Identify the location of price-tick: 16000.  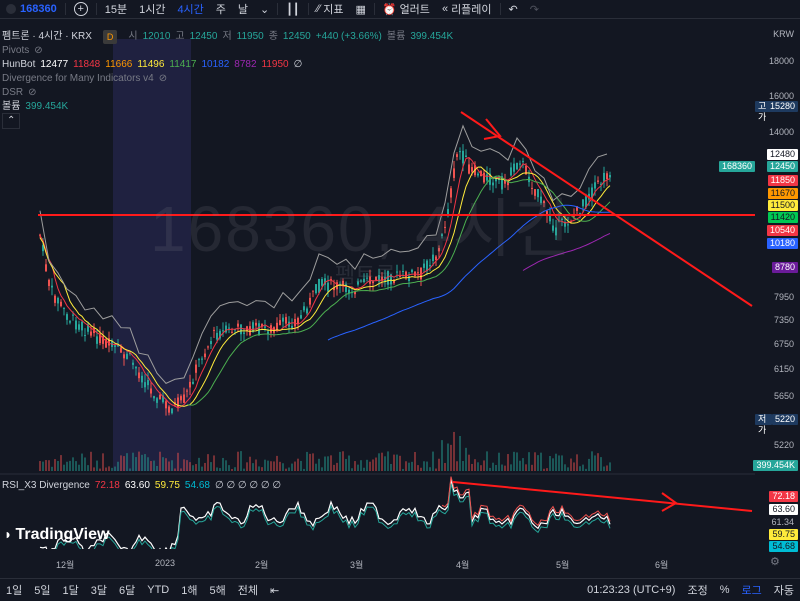
(781, 96).